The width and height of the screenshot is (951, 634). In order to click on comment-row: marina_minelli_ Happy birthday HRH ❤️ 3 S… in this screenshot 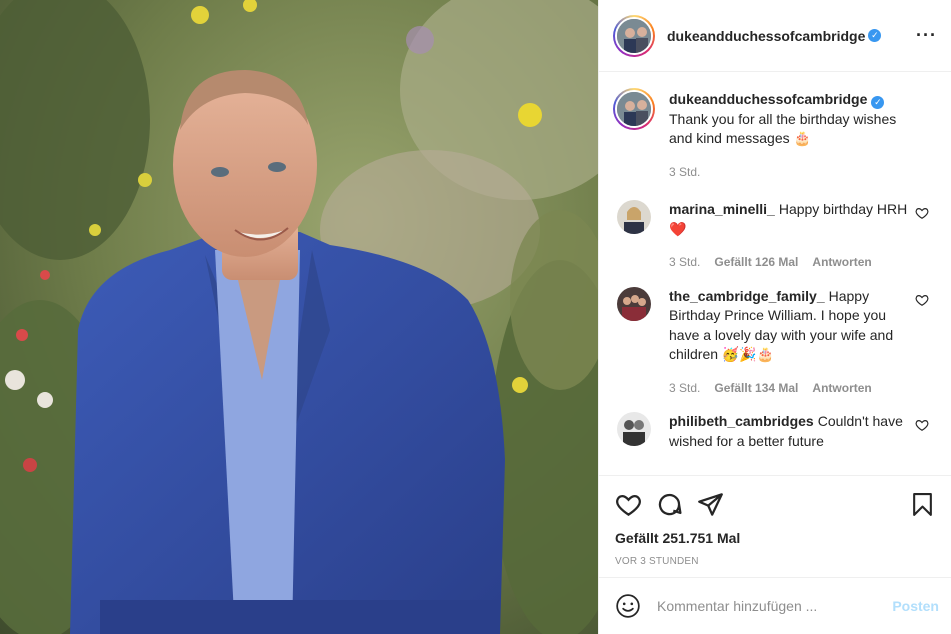, I will do `click(775, 236)`.